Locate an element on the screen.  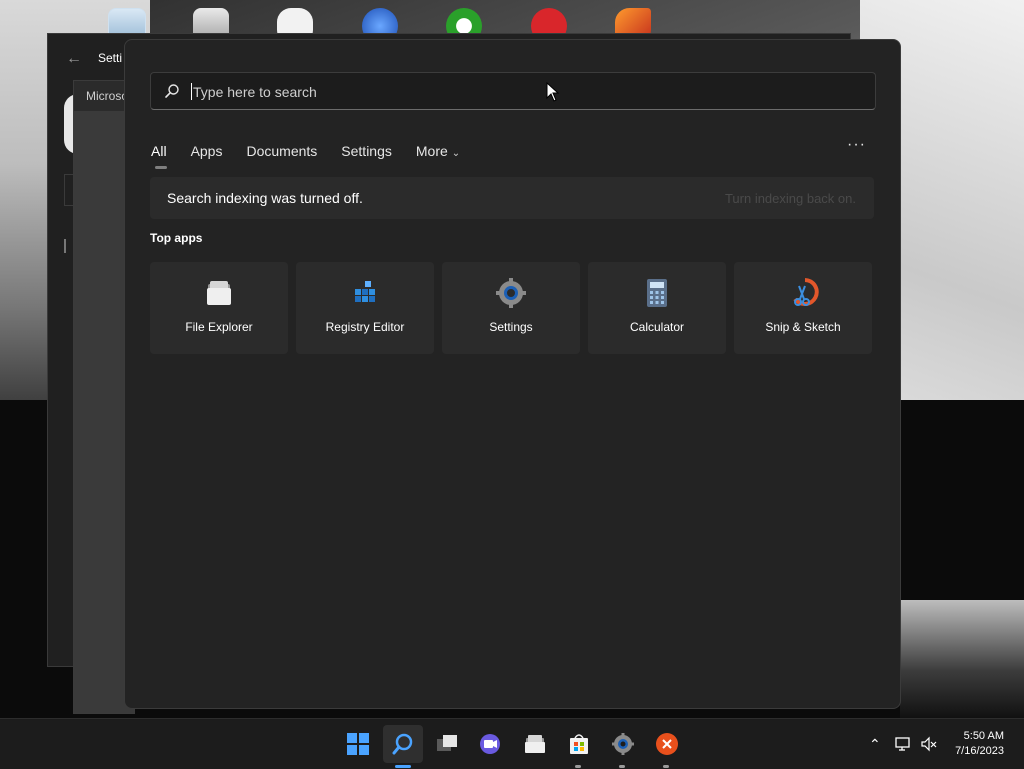
app-tile-settings: Settings is located at coordinates (511, 308).